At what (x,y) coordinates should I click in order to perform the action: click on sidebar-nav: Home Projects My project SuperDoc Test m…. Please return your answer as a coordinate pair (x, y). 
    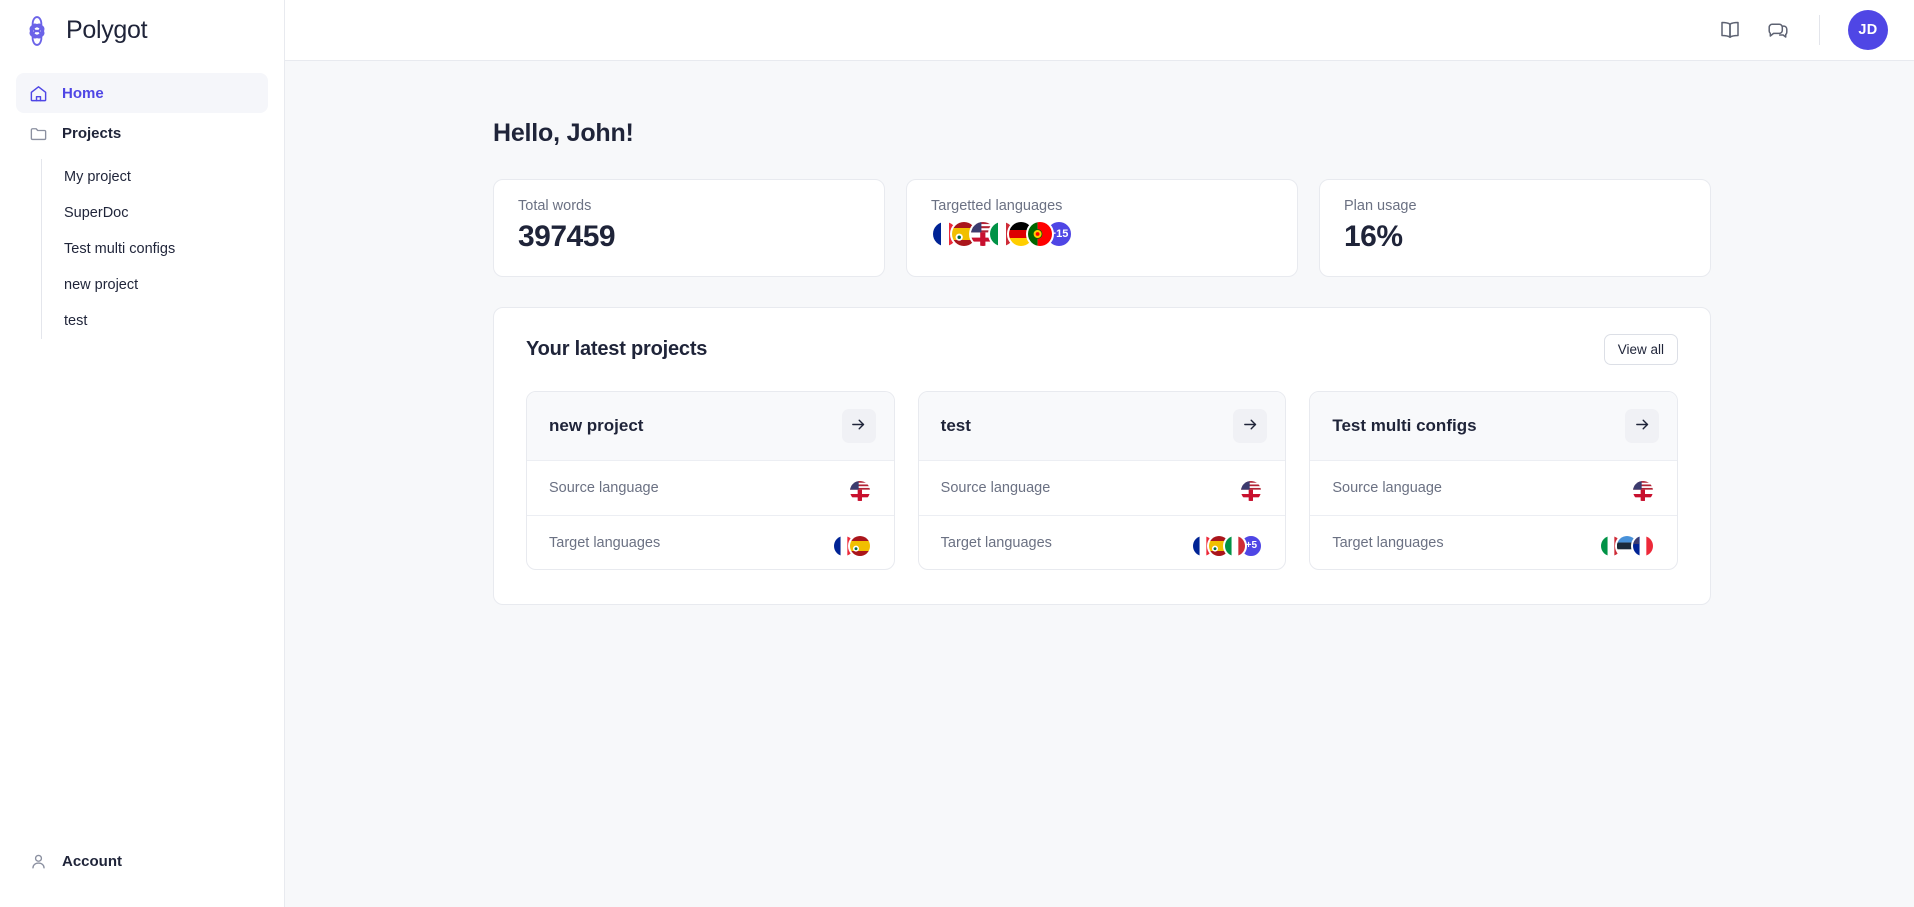
    Looking at the image, I should click on (142, 200).